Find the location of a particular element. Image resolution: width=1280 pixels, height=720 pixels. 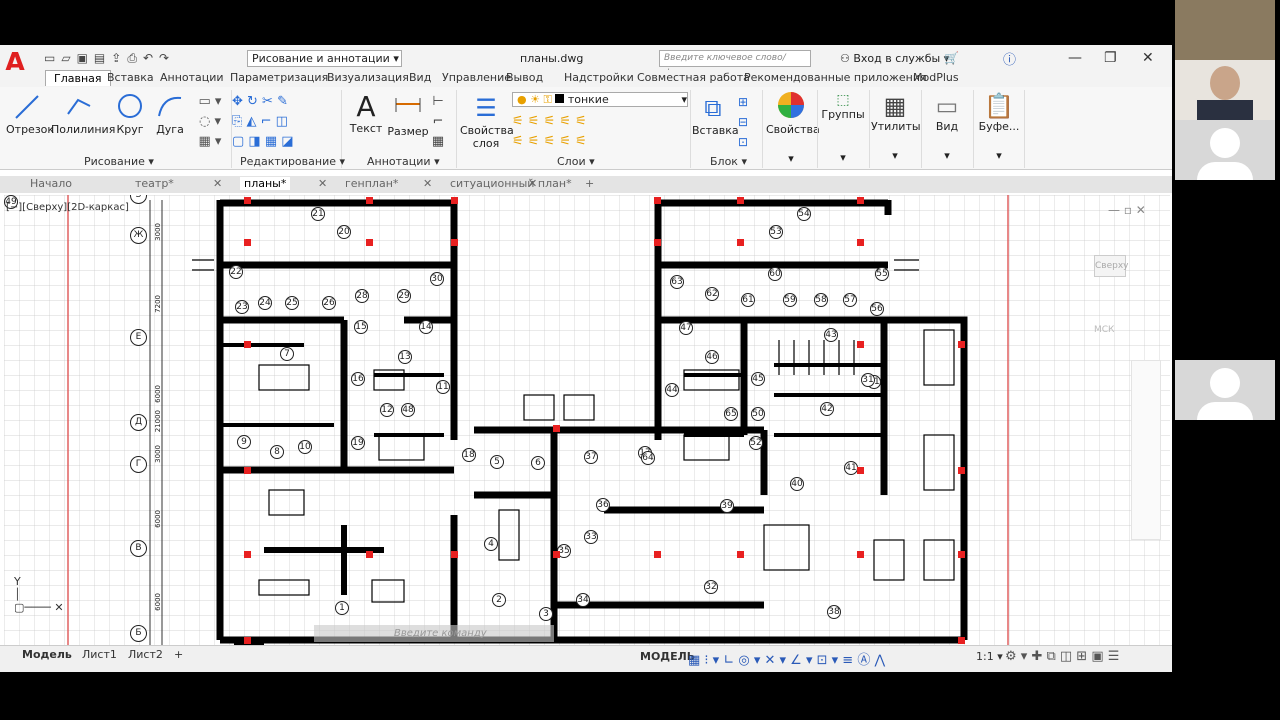

help-icon: ⓘ is located at coordinates (1009, 58).